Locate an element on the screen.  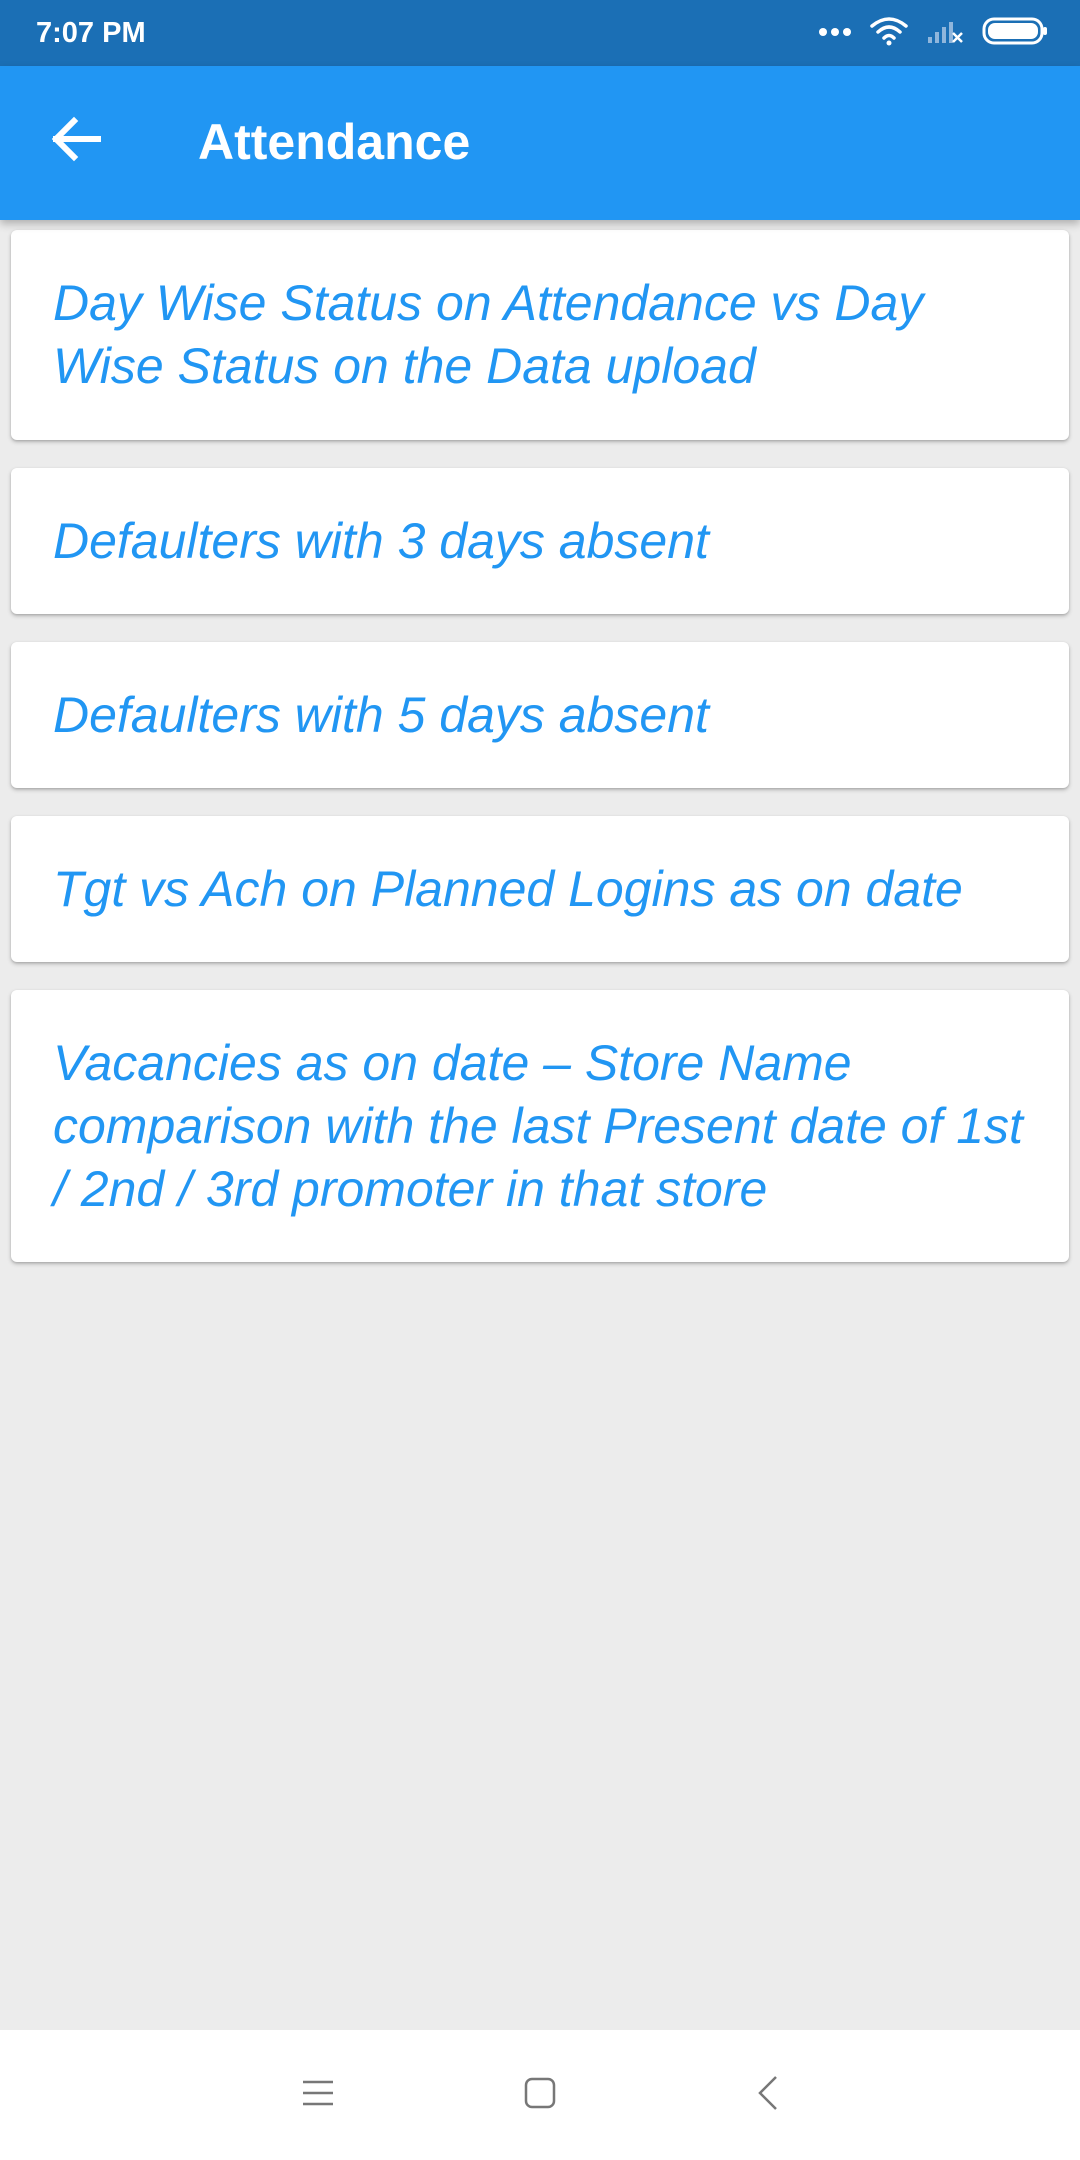
back-chevron-icon is located at coordinates (768, 2095).